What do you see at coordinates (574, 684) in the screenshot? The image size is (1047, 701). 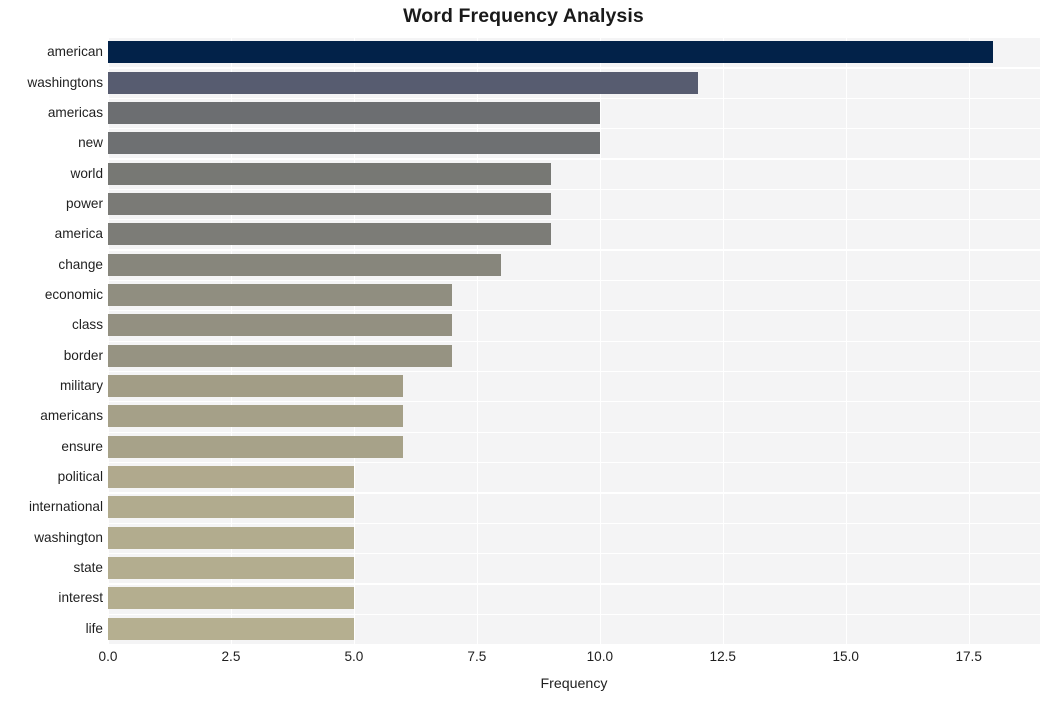 I see `x-axis-title: Frequency` at bounding box center [574, 684].